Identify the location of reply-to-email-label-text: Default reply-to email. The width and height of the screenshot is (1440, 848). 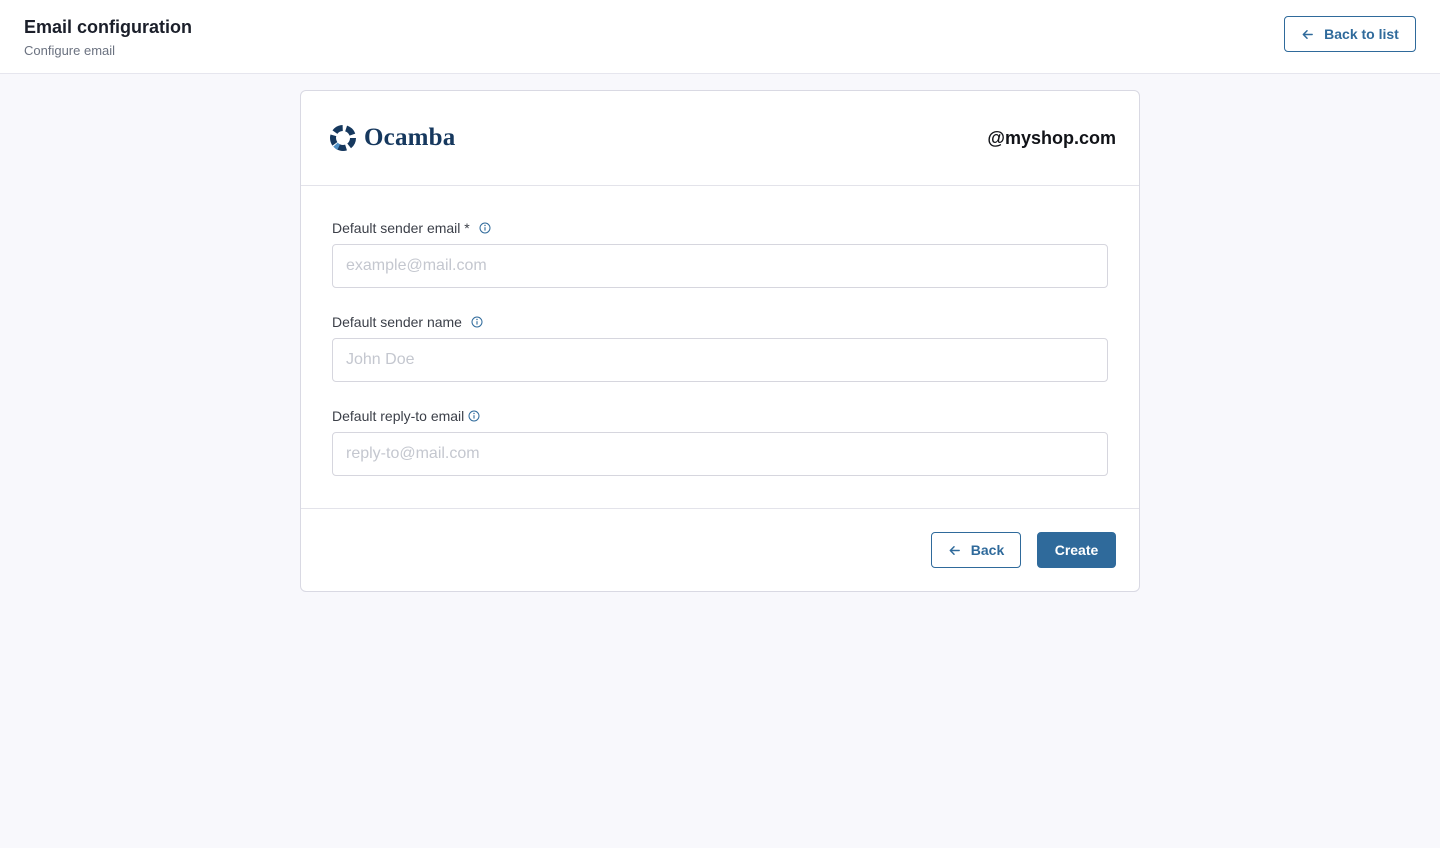
(398, 416).